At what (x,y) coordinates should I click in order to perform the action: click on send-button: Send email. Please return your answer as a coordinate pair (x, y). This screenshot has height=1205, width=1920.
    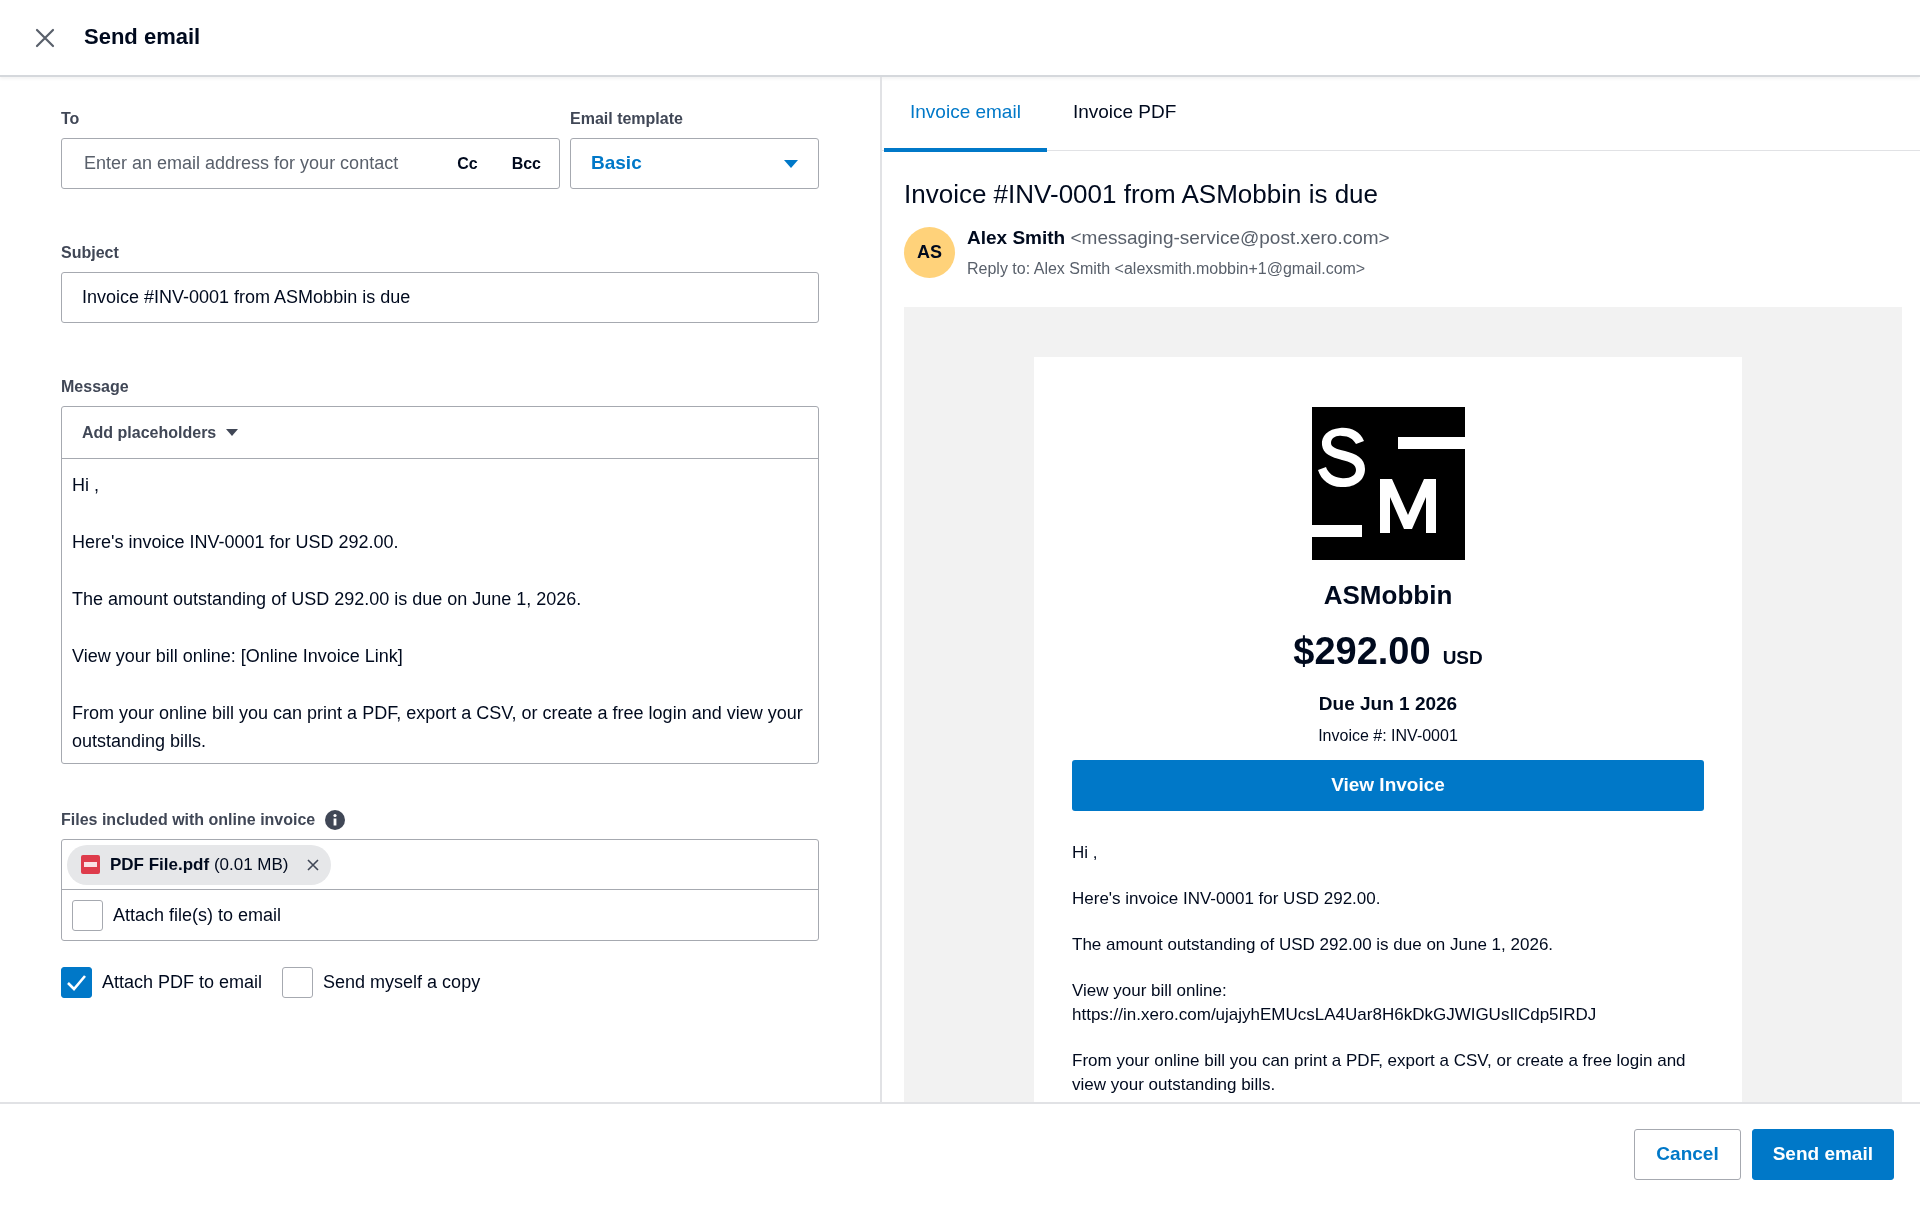
    Looking at the image, I should click on (1822, 1154).